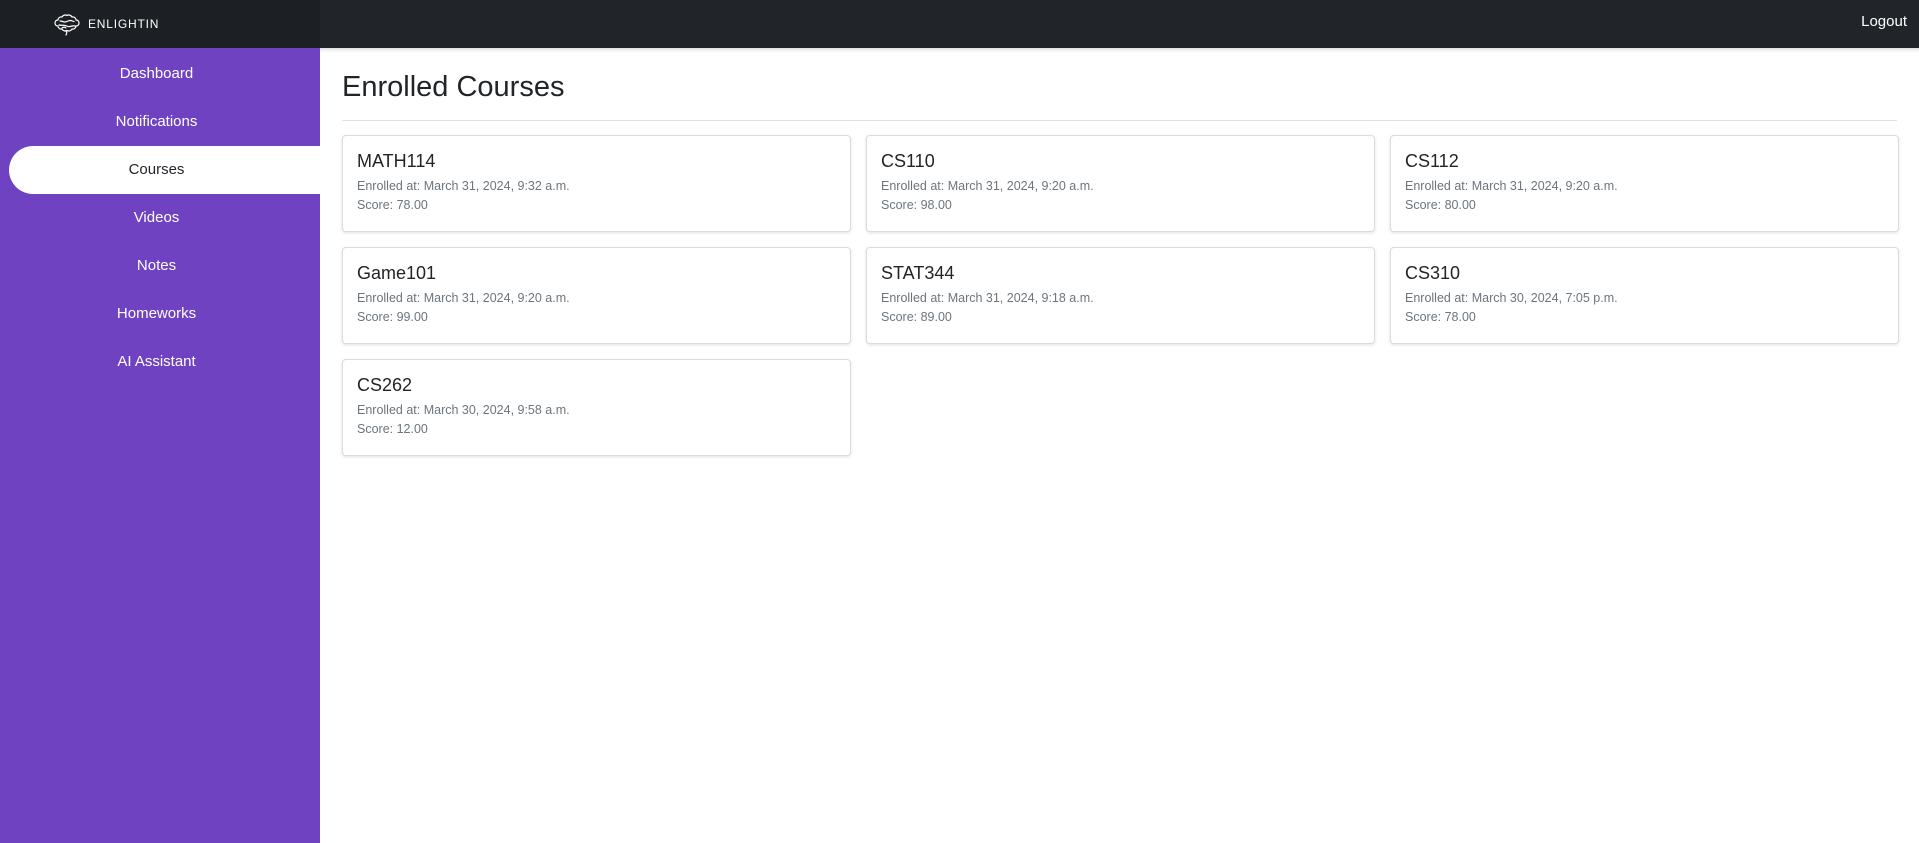  What do you see at coordinates (156, 217) in the screenshot?
I see `sidebar-item-label: Videos` at bounding box center [156, 217].